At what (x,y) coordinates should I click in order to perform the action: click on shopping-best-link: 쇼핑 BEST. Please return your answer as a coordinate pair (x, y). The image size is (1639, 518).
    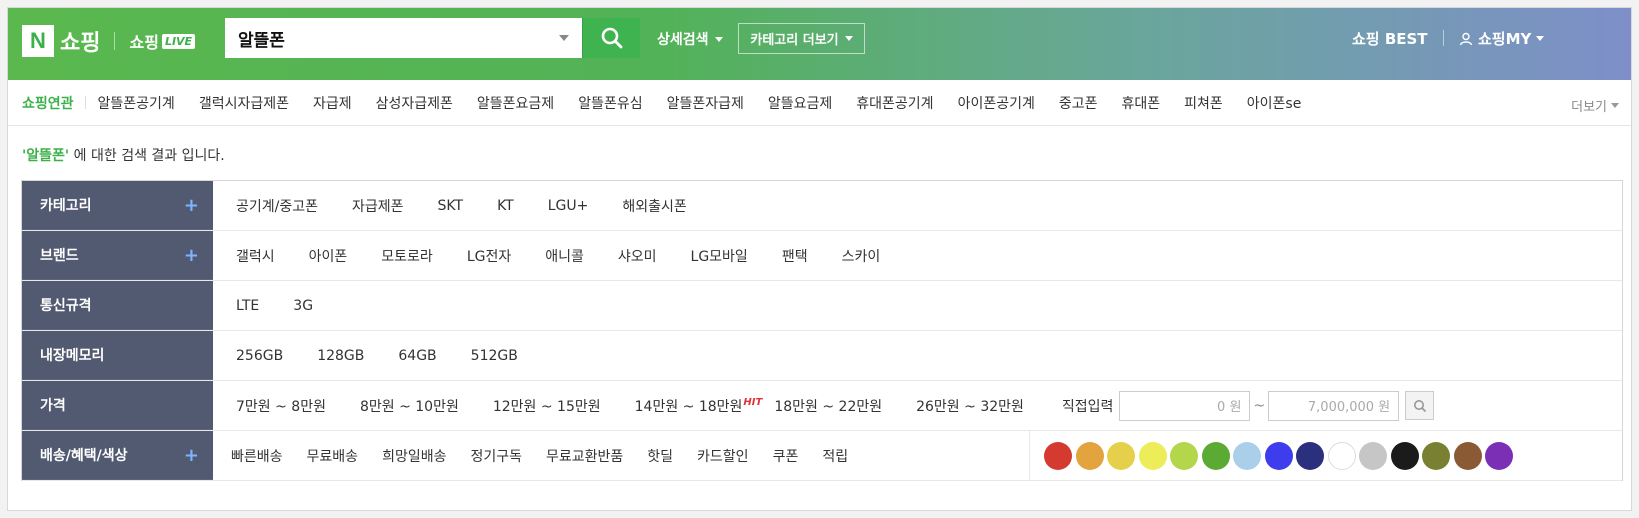
    Looking at the image, I should click on (1390, 38).